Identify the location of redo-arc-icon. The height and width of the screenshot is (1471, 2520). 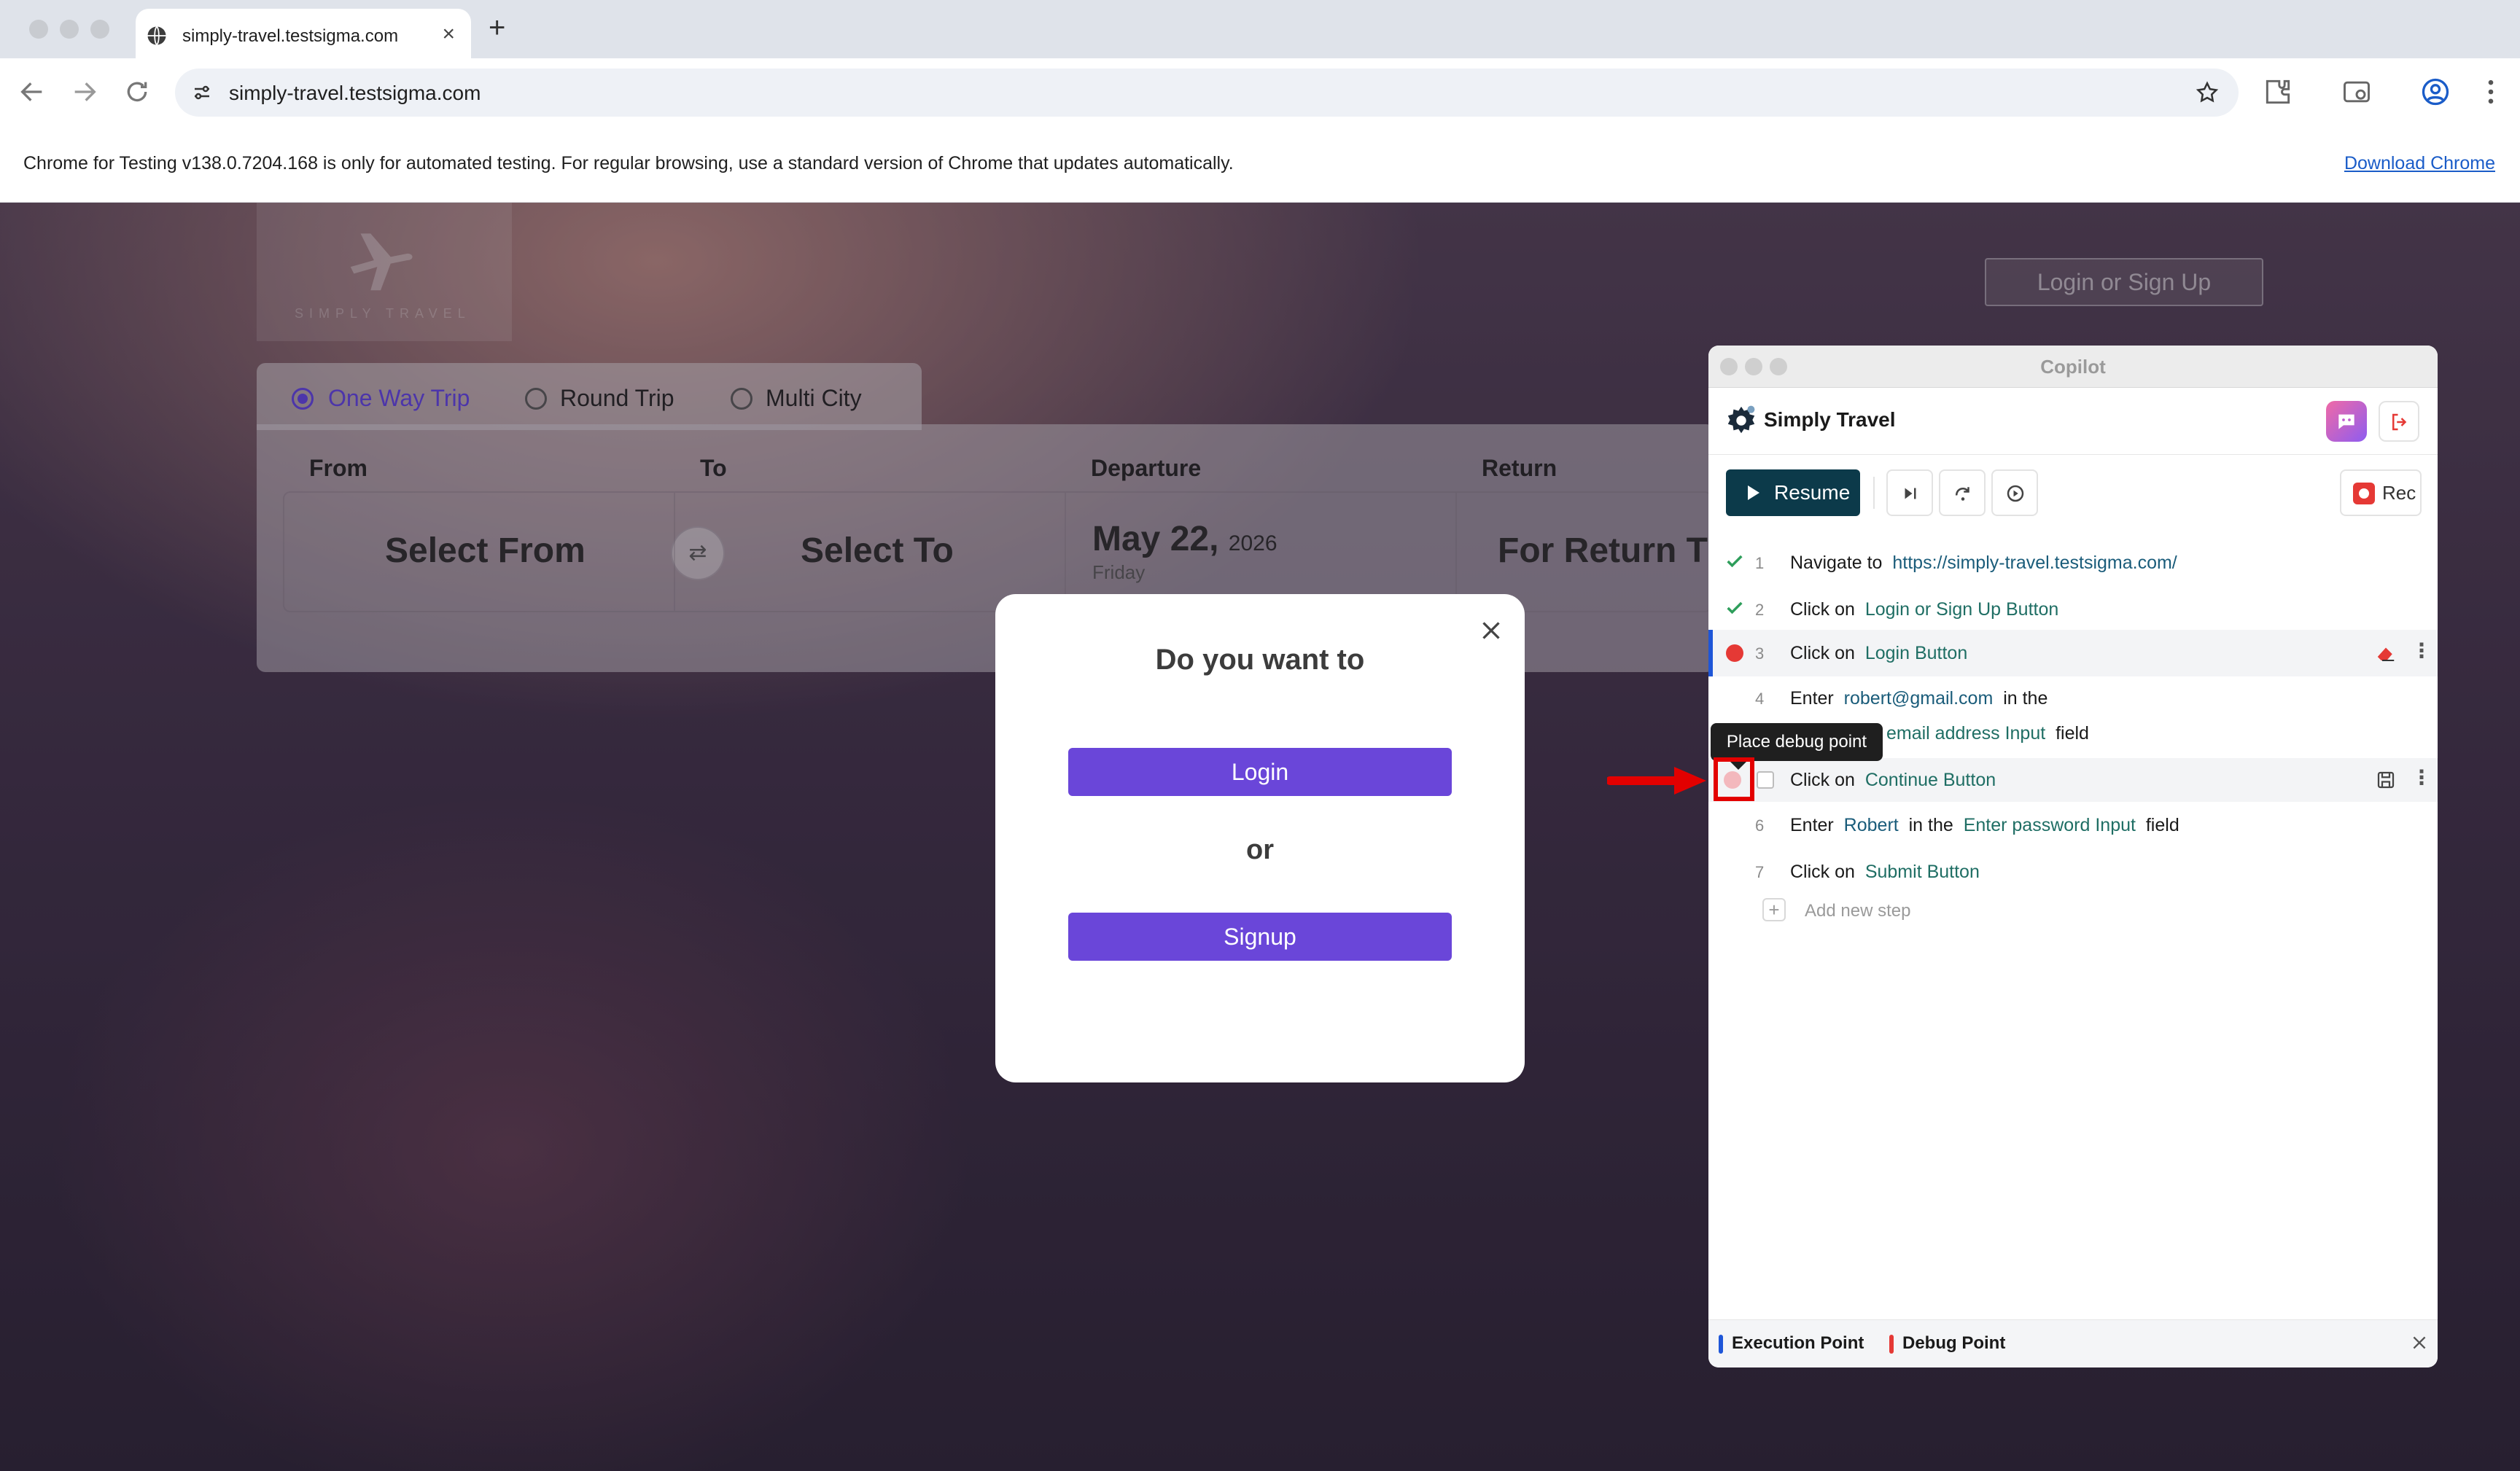
(1962, 494).